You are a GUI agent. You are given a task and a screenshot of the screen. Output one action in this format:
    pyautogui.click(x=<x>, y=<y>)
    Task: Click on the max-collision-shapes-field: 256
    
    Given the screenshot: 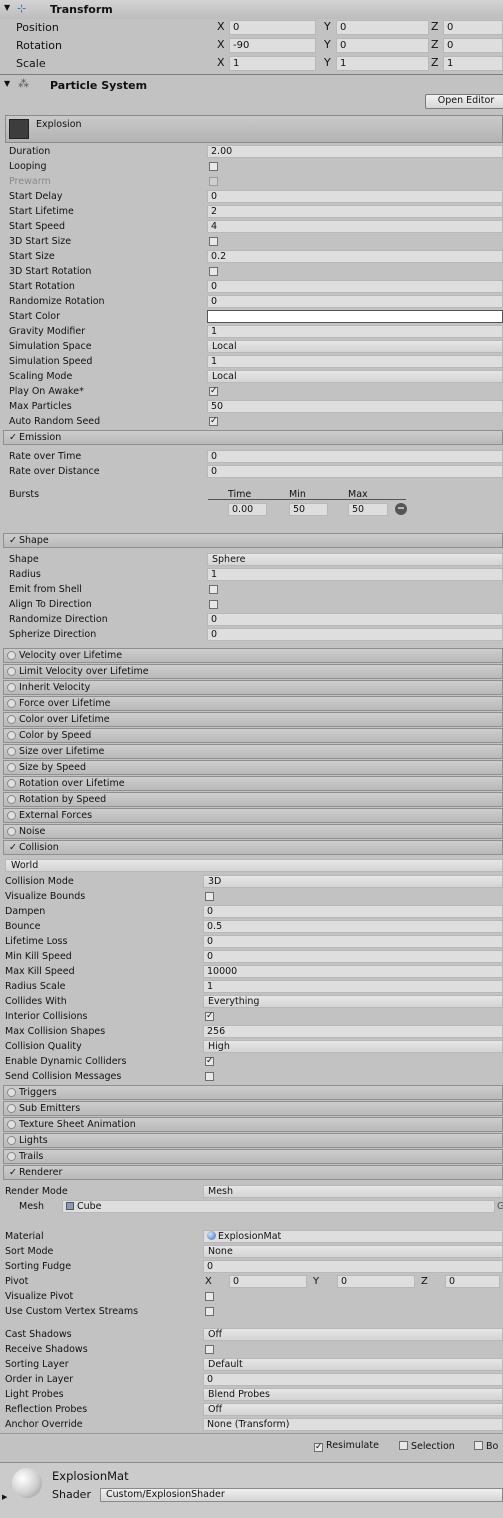 What is the action you would take?
    pyautogui.click(x=353, y=1031)
    